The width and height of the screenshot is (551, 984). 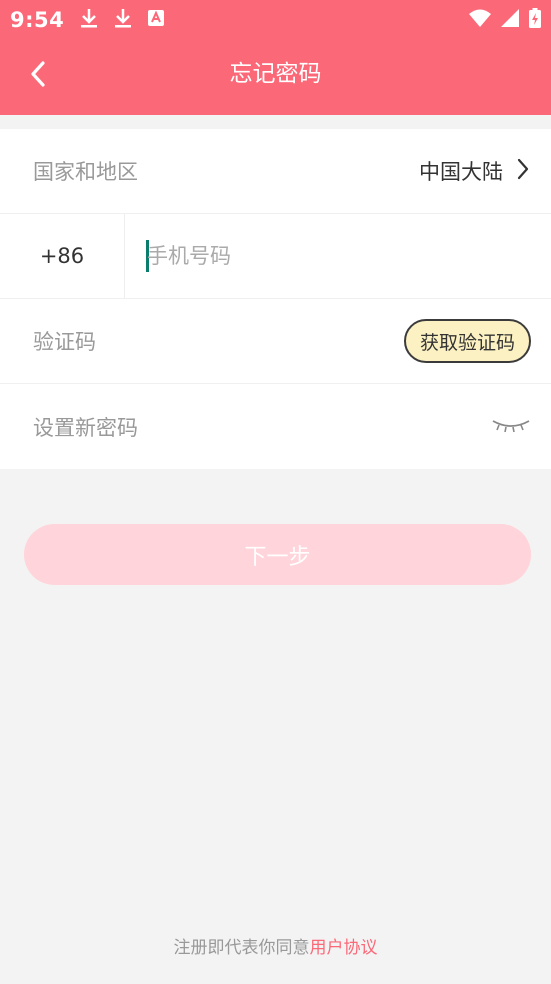 I want to click on agreement-text: 注册即代表你同意, so click(x=241, y=948).